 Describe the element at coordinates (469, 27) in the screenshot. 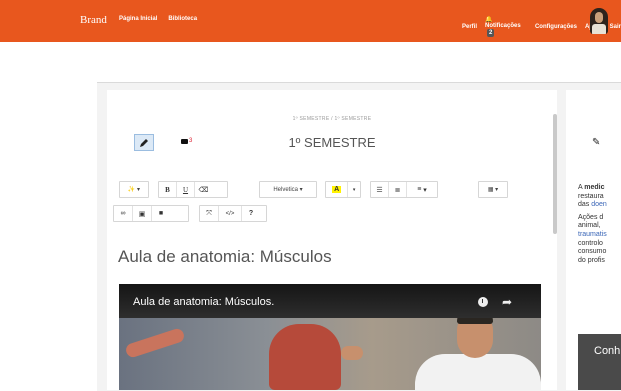

I see `nav-profile-link: Perfil` at that location.